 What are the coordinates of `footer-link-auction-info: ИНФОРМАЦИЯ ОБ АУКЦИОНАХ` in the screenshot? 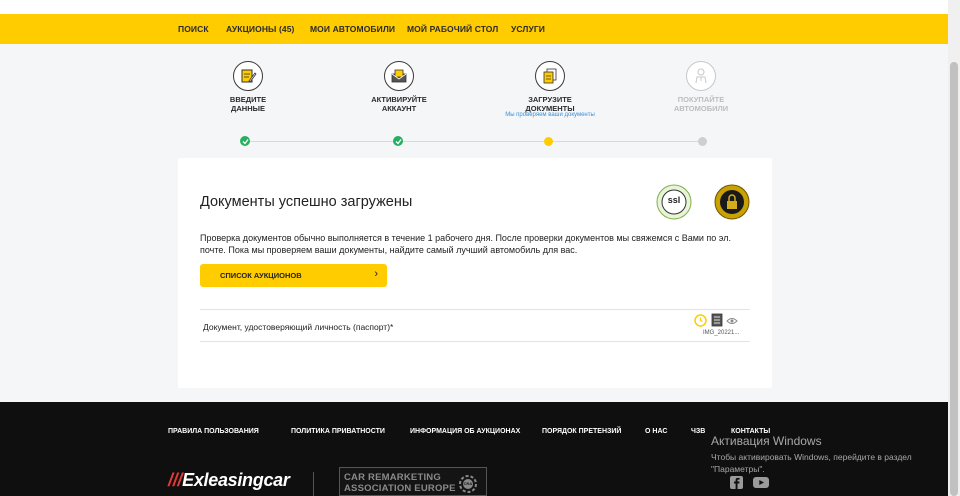 It's located at (465, 431).